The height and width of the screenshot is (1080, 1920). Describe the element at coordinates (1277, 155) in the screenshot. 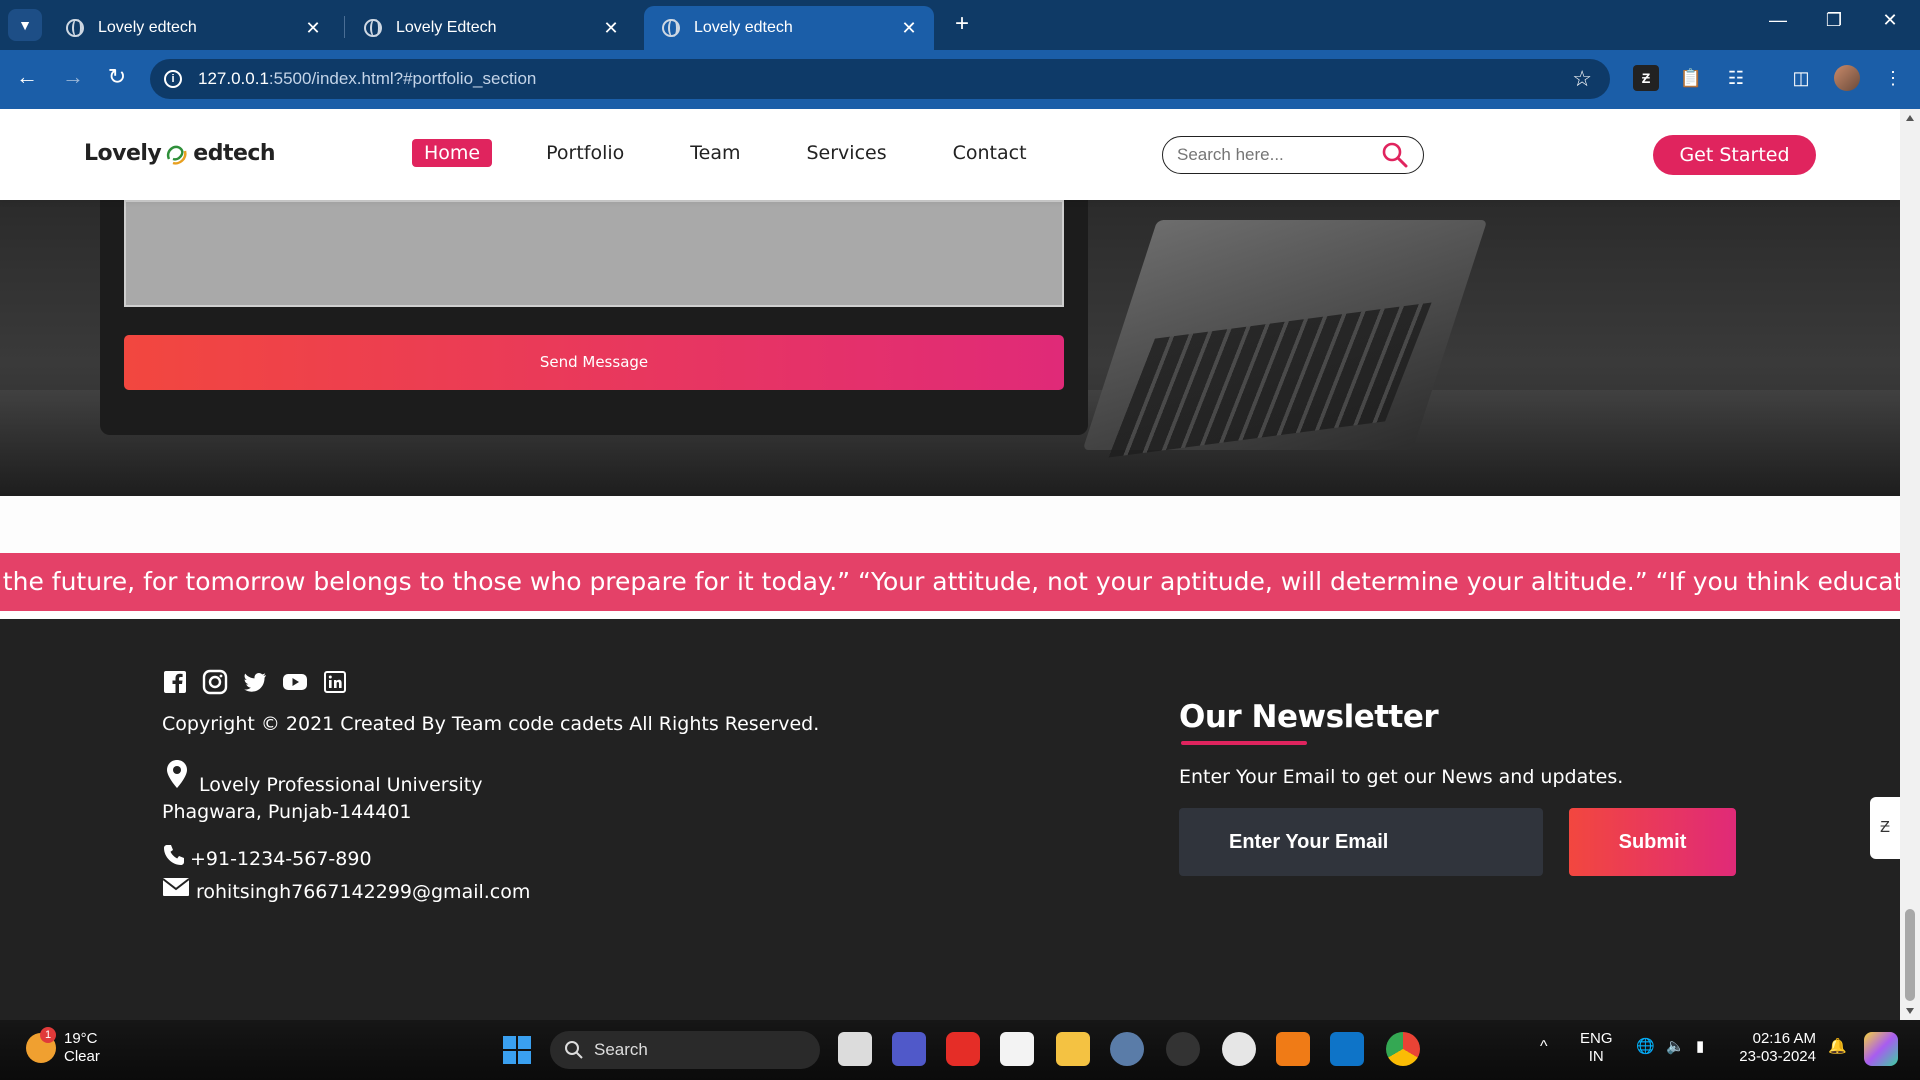

I see `search-input` at that location.